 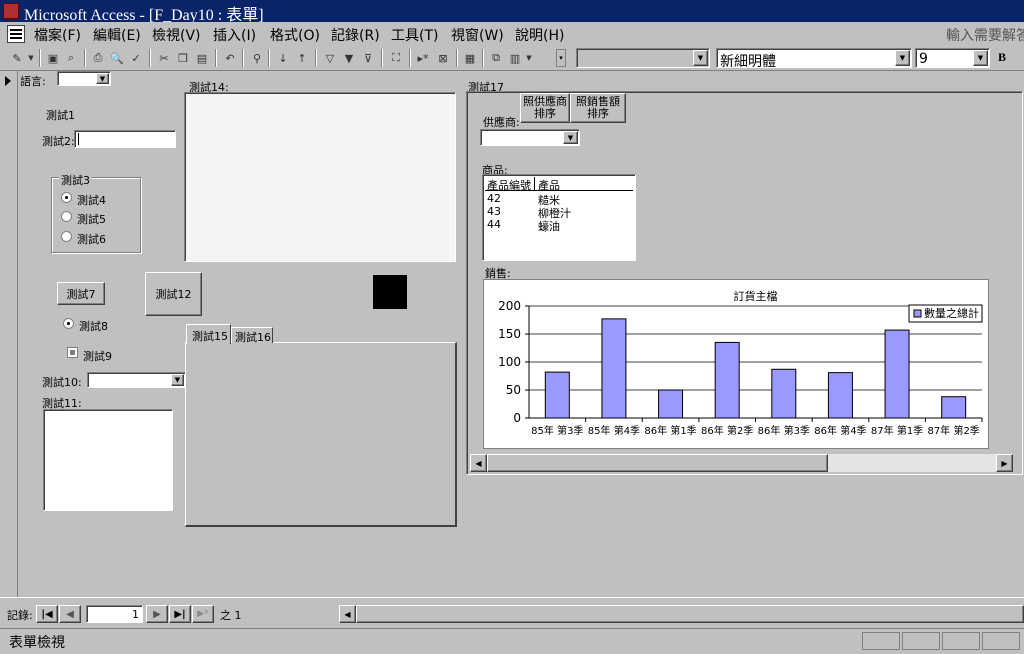 What do you see at coordinates (952, 58) in the screenshot?
I see `font-size-select: 9 ▼` at bounding box center [952, 58].